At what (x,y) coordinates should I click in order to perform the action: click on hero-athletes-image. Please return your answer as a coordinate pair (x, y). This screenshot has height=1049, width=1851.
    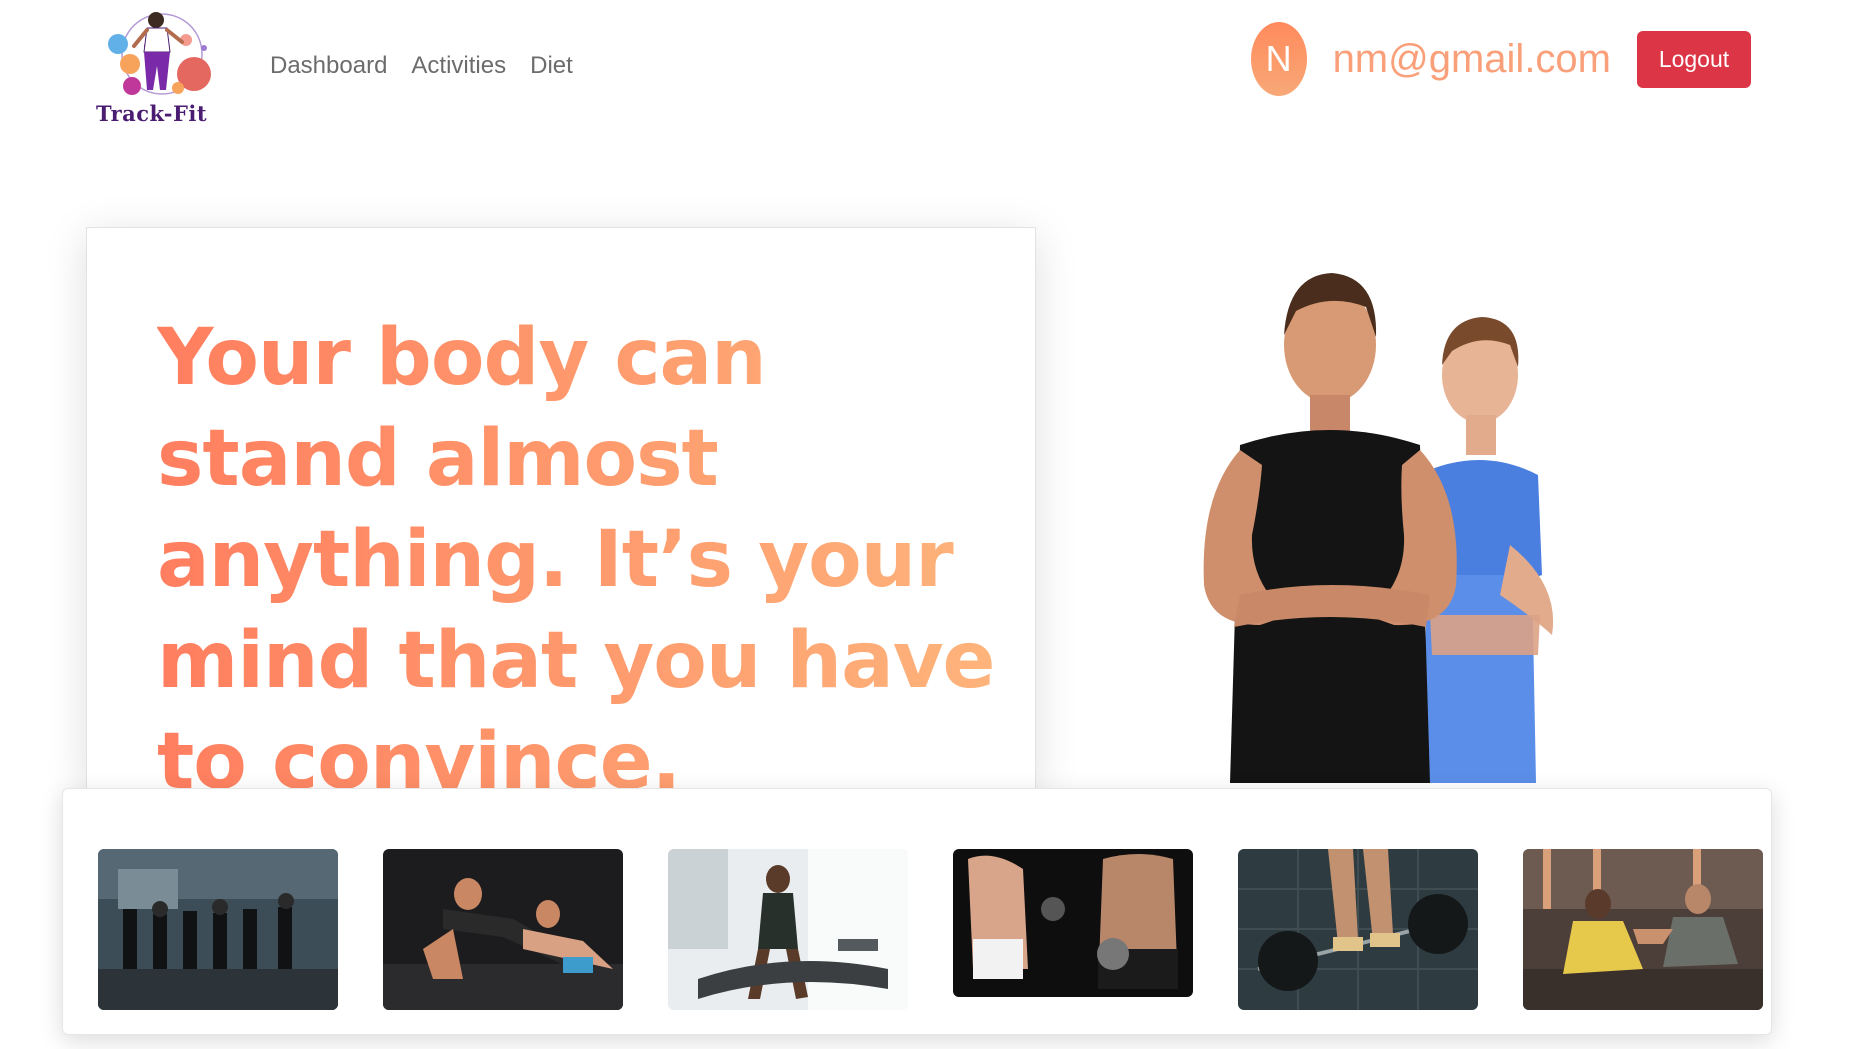
    Looking at the image, I should click on (1390, 519).